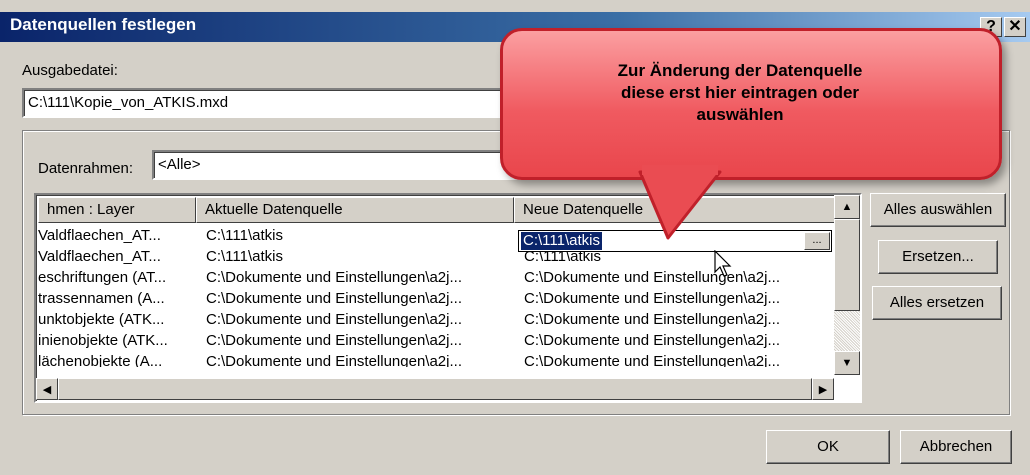  Describe the element at coordinates (740, 70) in the screenshot. I see `callout-line: Zur Änderung der Datenquelle` at that location.